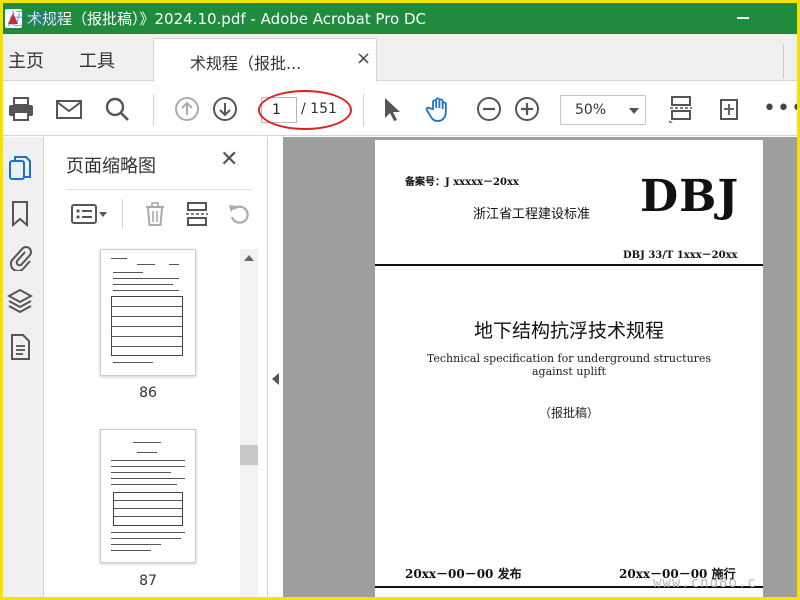 Image resolution: width=800 pixels, height=600 pixels. I want to click on standard-code: DBJ 33/T 1xxx－20xx, so click(680, 255).